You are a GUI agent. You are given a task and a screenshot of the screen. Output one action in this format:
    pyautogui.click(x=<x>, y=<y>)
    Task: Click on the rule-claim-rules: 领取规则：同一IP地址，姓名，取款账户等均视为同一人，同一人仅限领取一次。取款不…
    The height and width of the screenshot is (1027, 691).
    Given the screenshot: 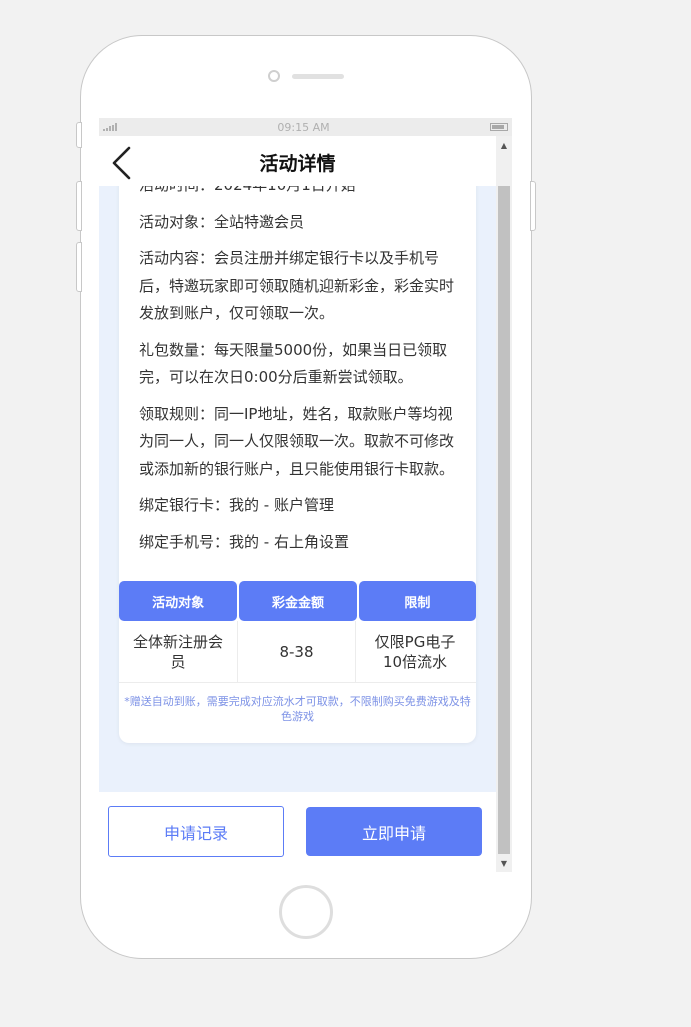 What is the action you would take?
    pyautogui.click(x=297, y=441)
    